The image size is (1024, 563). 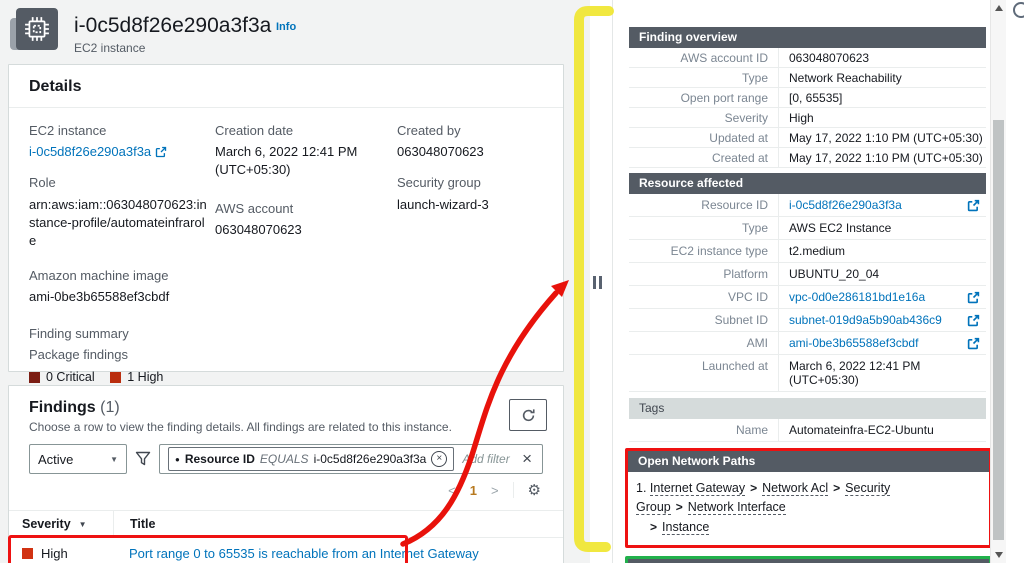 I want to click on field-value: UBUNTU_20_04, so click(x=834, y=274).